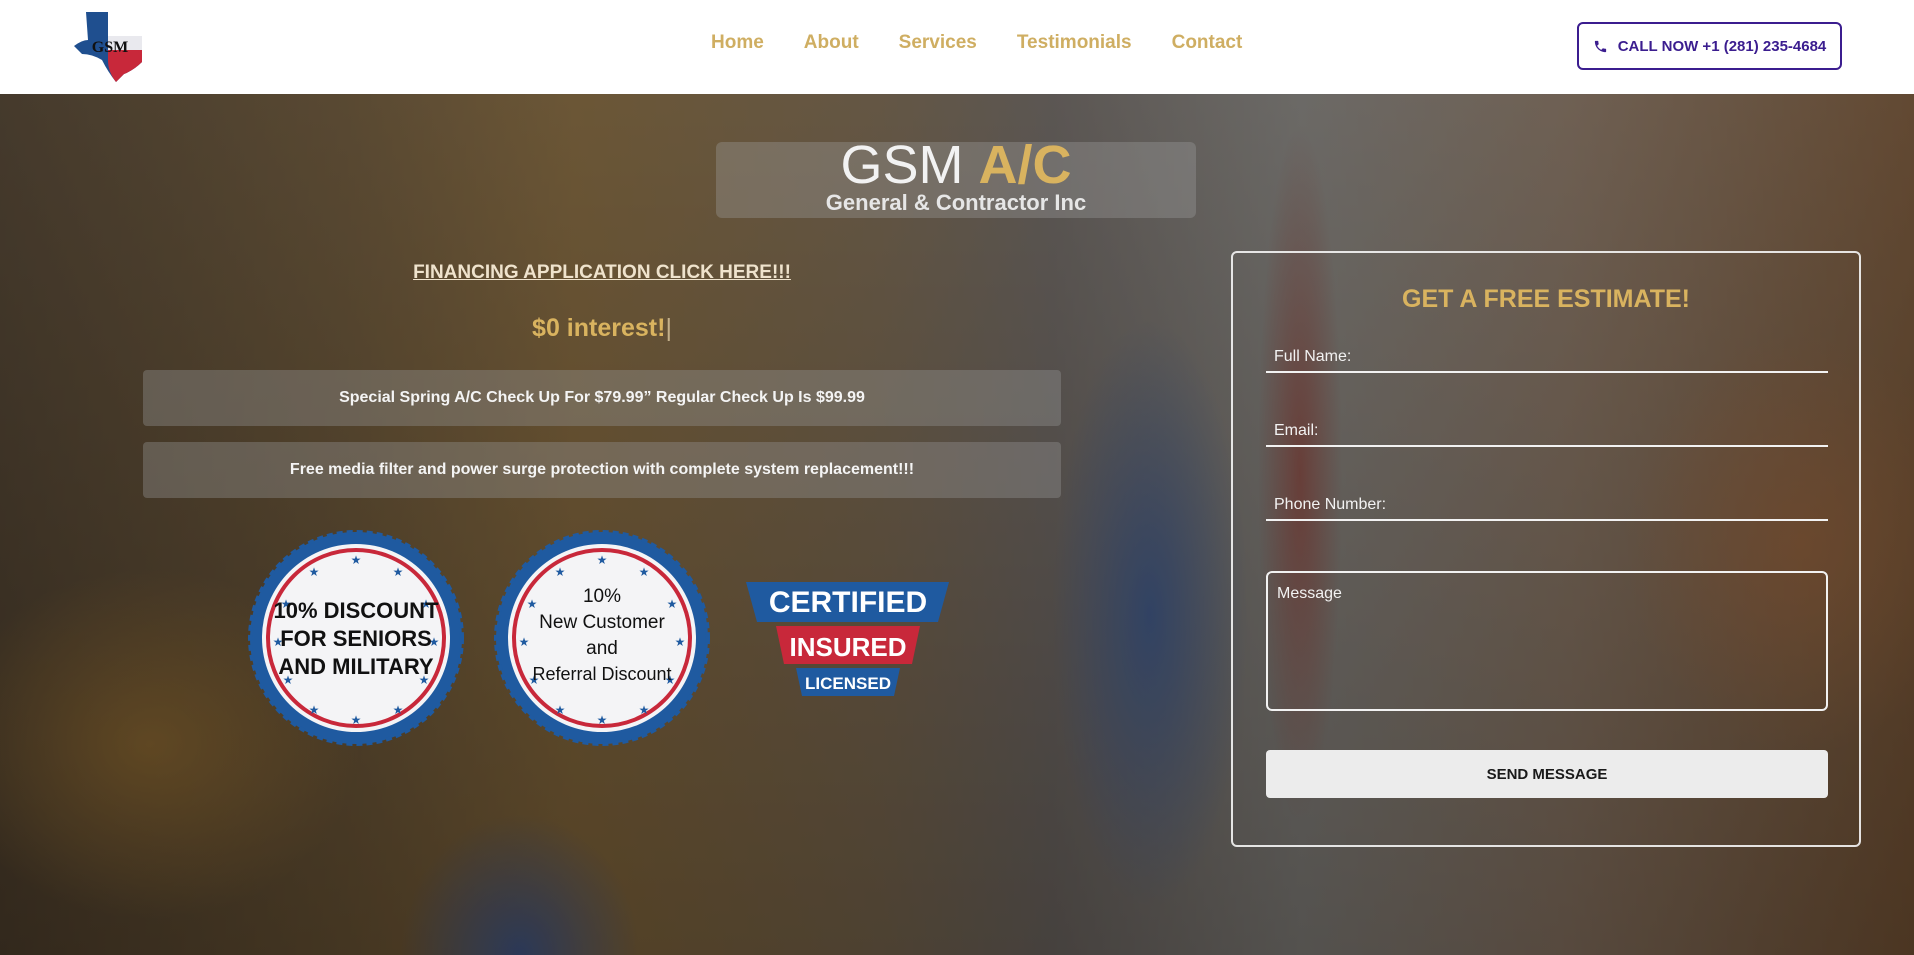 Image resolution: width=1914 pixels, height=955 pixels. I want to click on svg-text: FOR SENIORS, so click(356, 638).